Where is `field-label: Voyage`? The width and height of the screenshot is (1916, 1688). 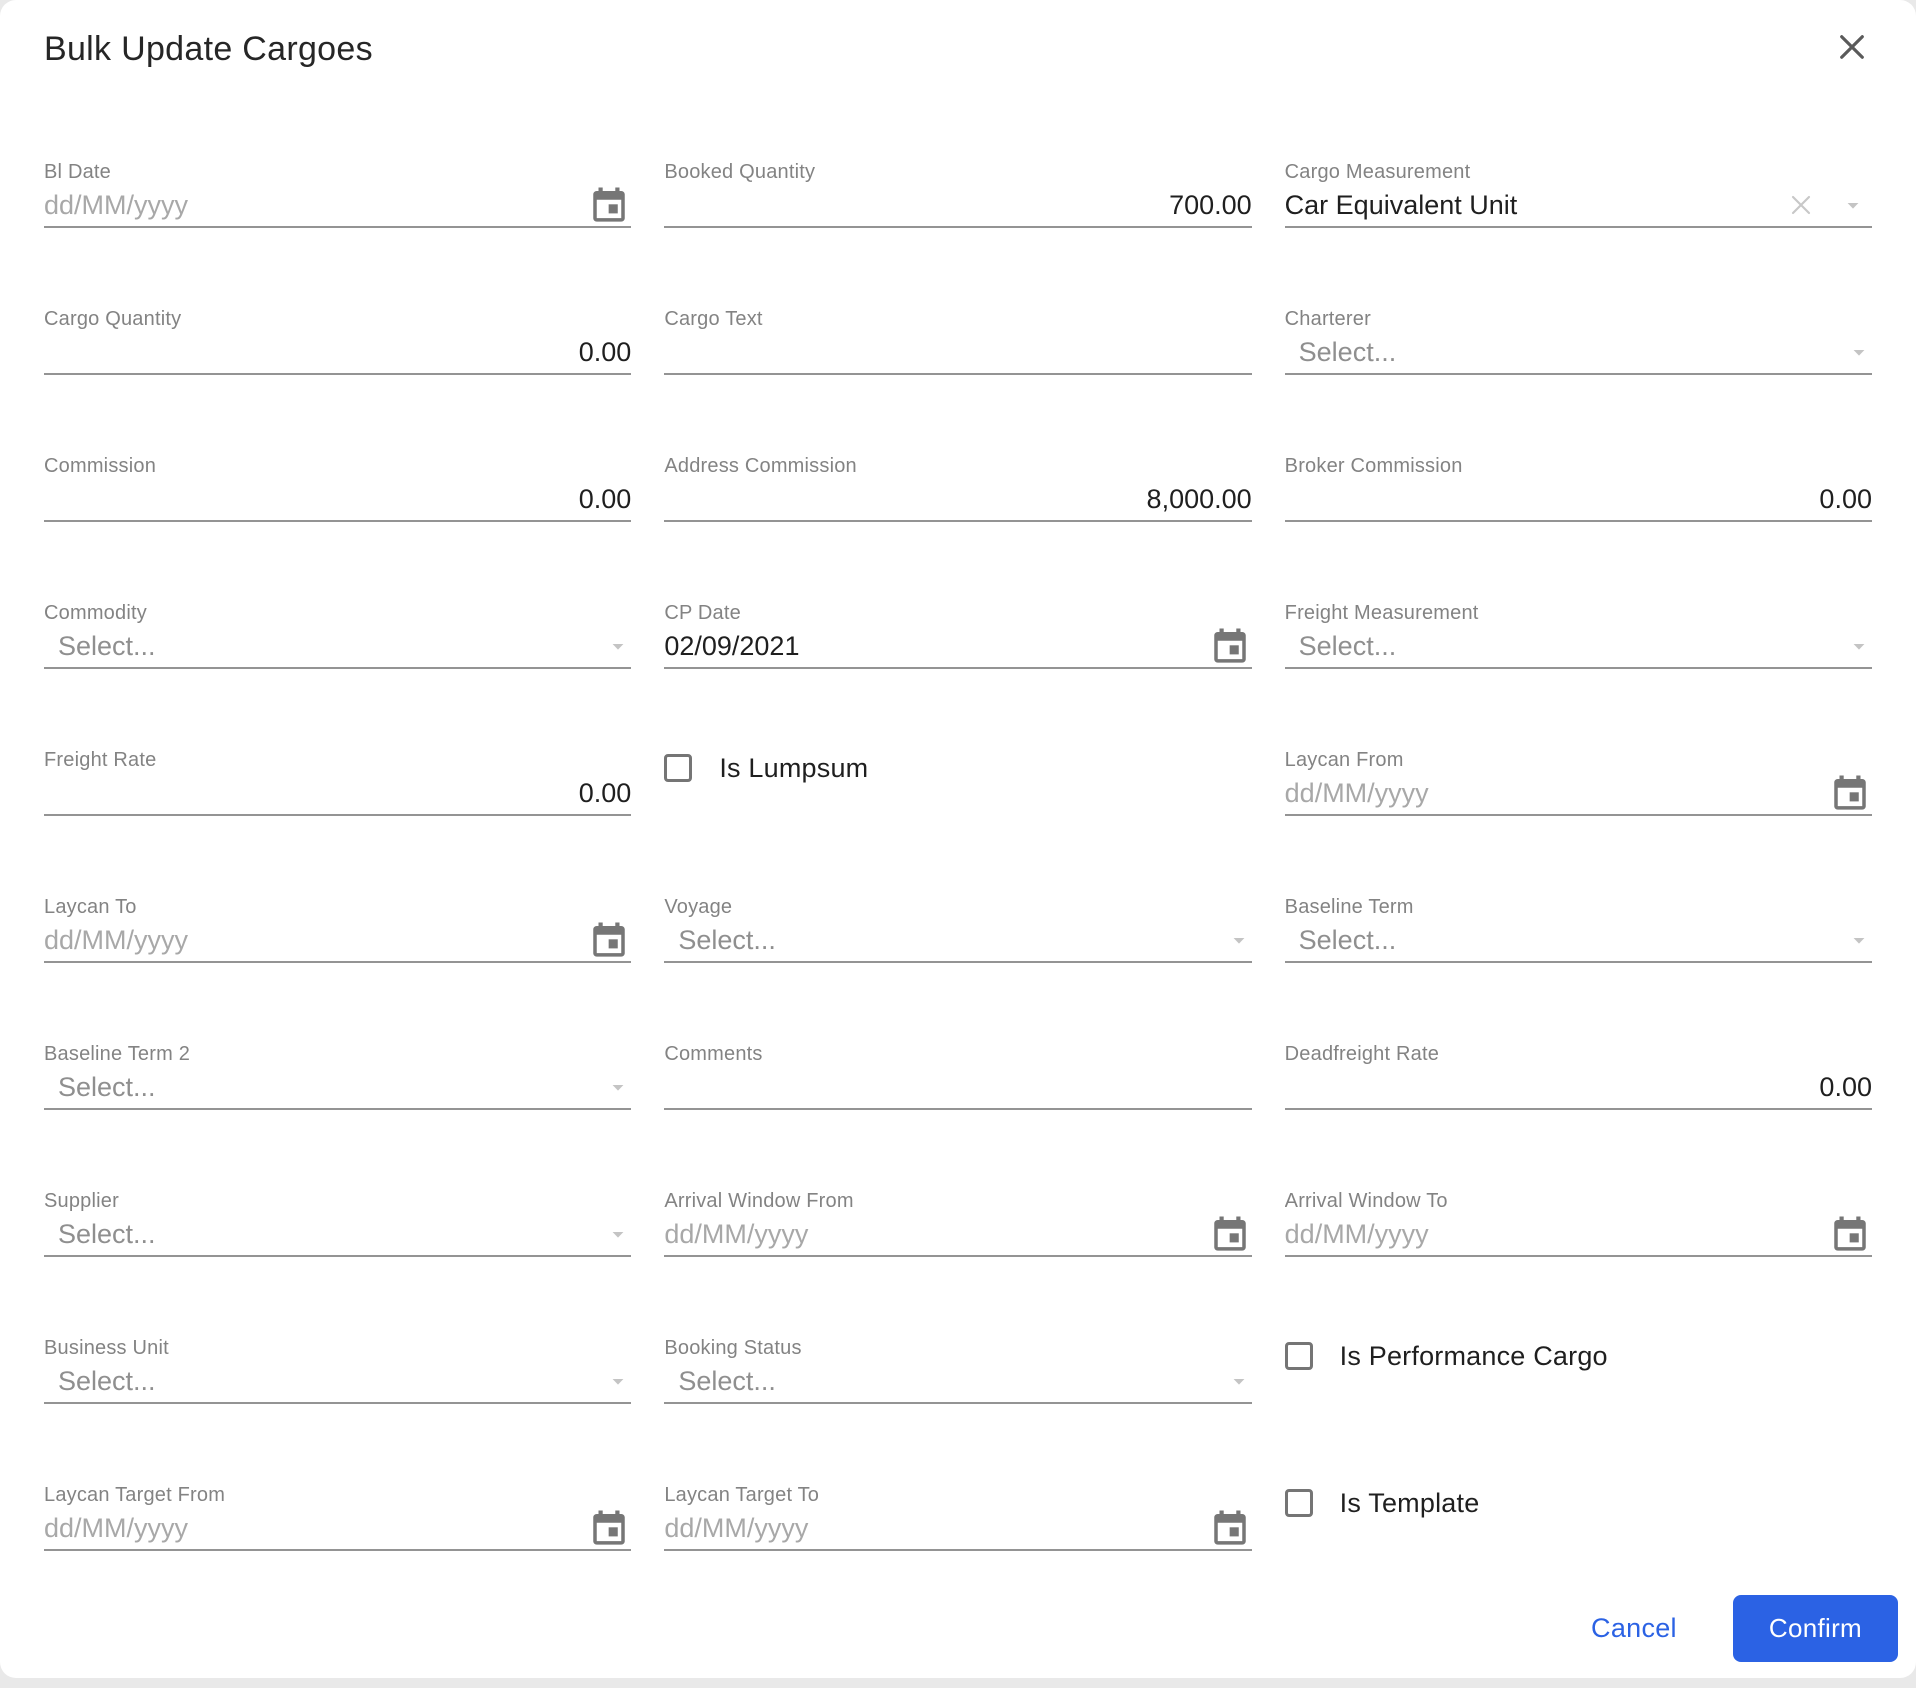
field-label: Voyage is located at coordinates (698, 907).